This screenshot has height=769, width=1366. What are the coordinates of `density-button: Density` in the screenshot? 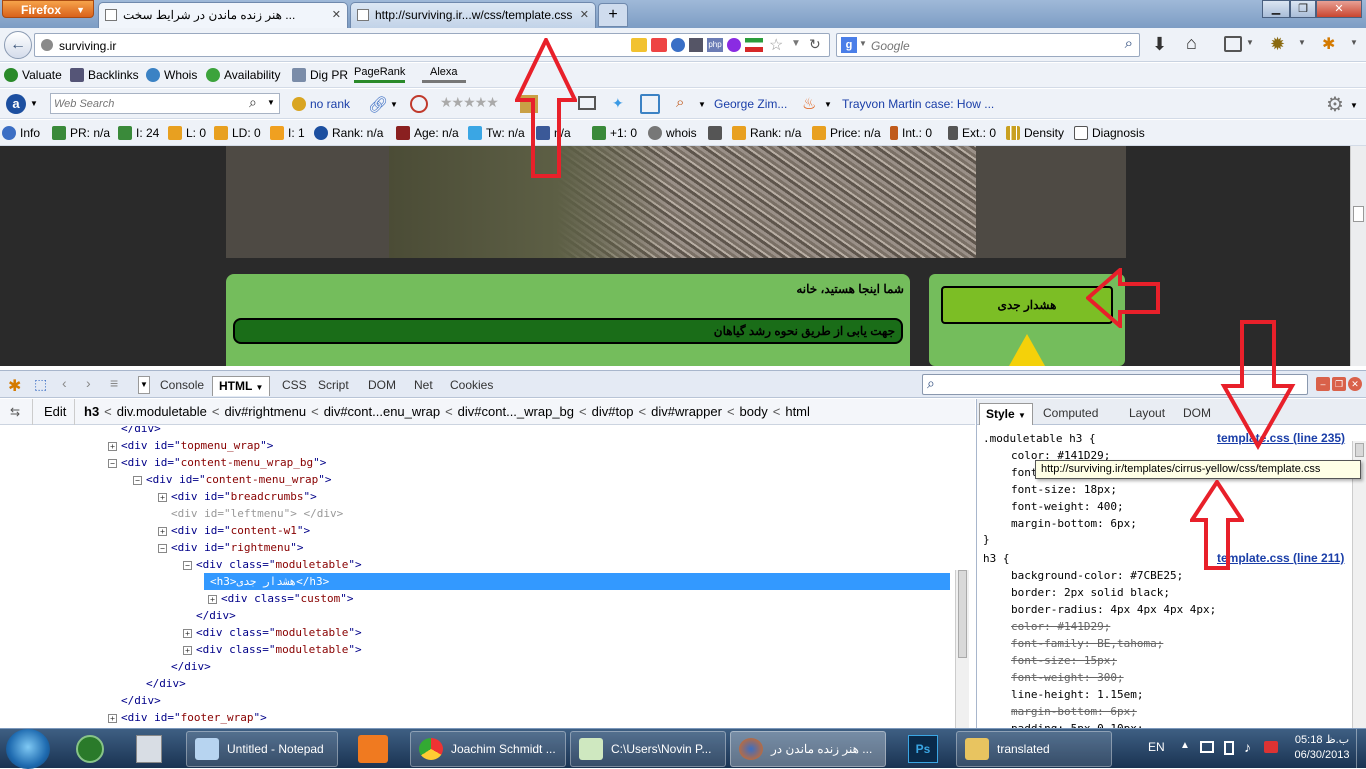 It's located at (1035, 133).